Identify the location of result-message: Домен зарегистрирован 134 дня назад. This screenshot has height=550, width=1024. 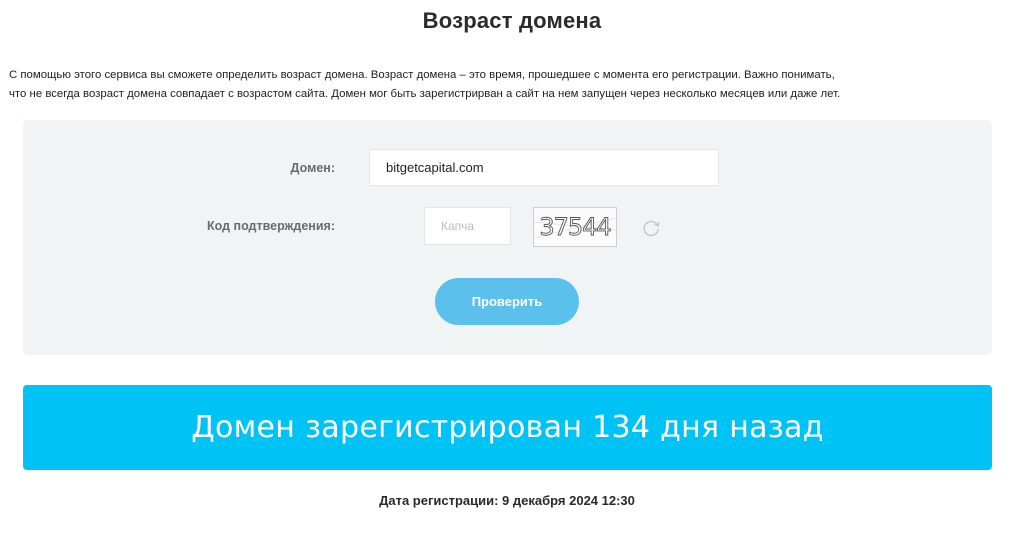
(507, 427).